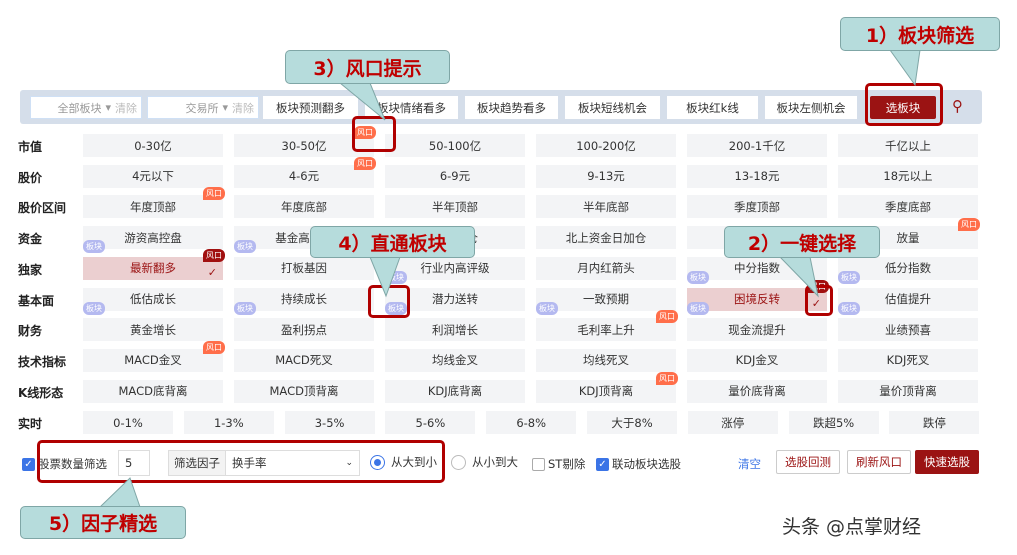 The image size is (1017, 555). What do you see at coordinates (920, 34) in the screenshot?
I see `callout-sector-filter: 1）板块筛选` at bounding box center [920, 34].